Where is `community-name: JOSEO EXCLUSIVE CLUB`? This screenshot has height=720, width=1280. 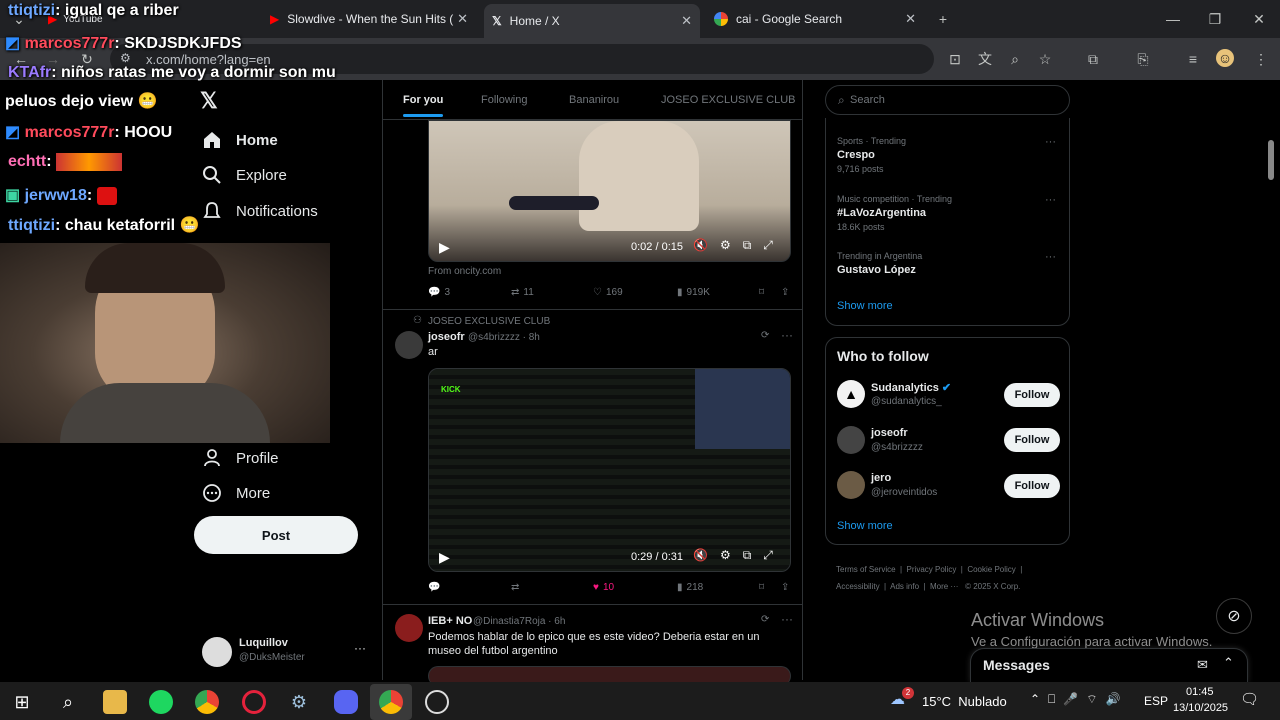
community-name: JOSEO EXCLUSIVE CLUB is located at coordinates (489, 321).